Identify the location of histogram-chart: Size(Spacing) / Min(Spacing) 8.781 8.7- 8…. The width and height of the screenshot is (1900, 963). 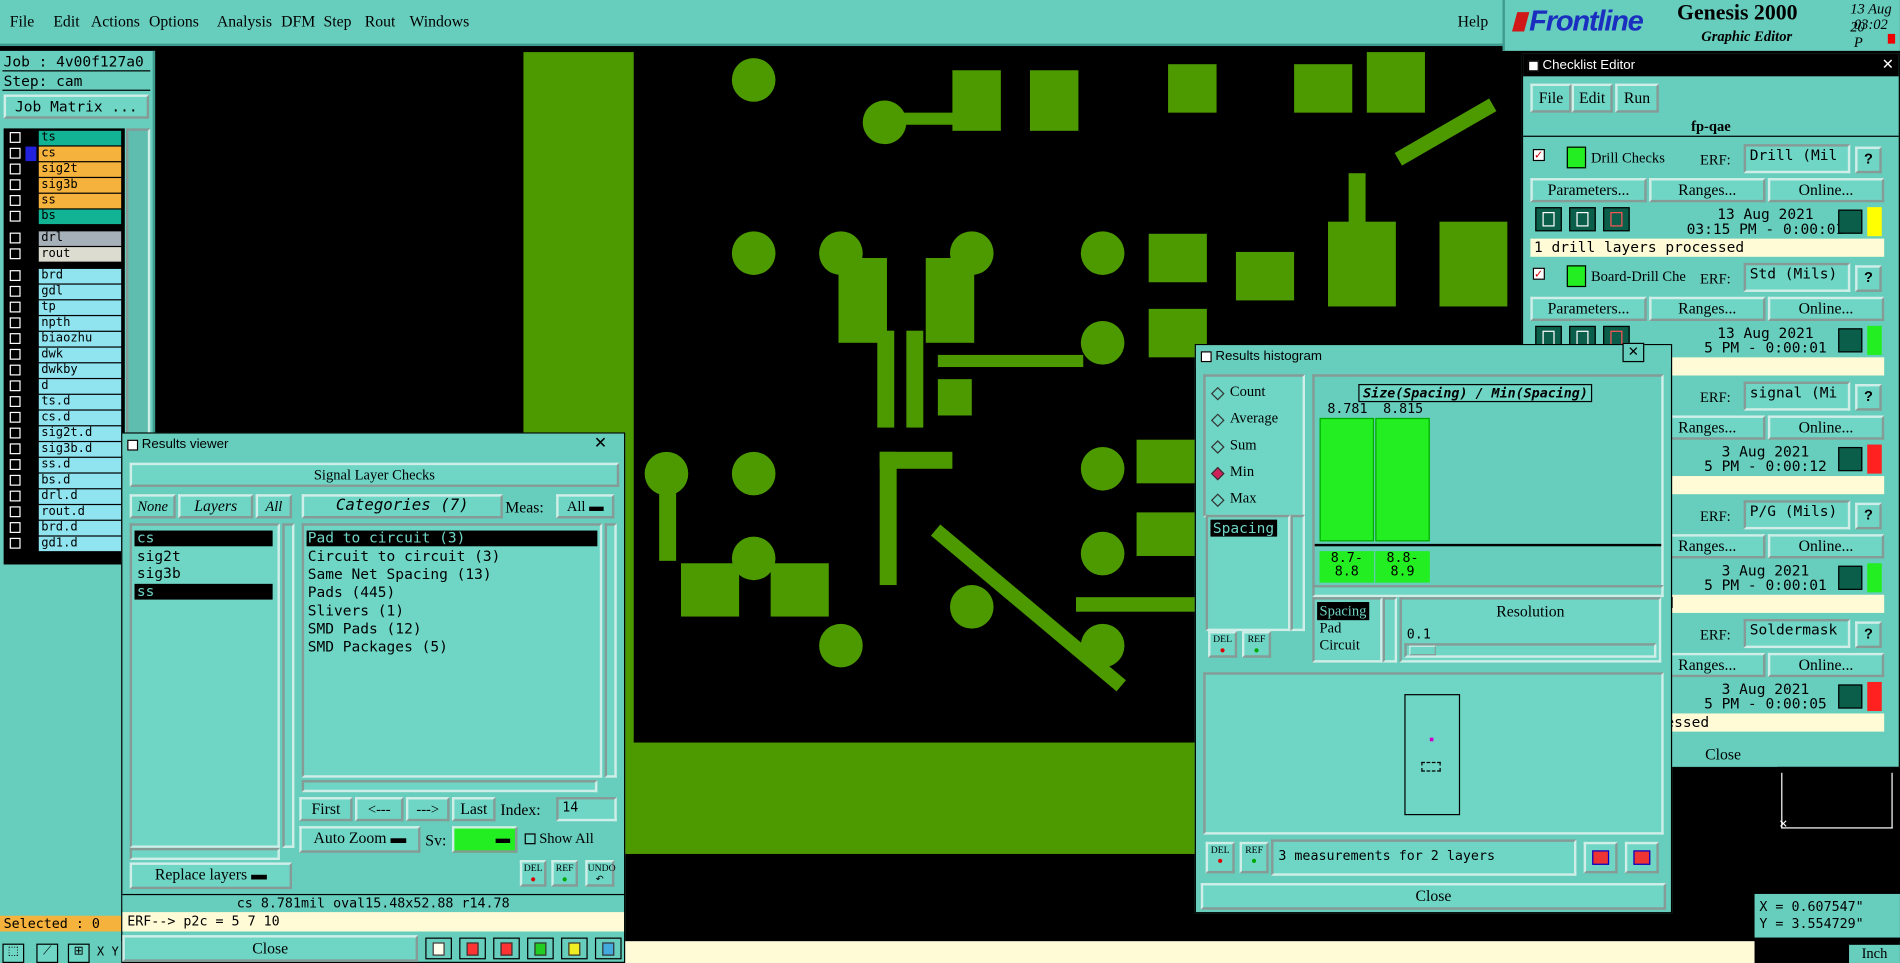
(1488, 482).